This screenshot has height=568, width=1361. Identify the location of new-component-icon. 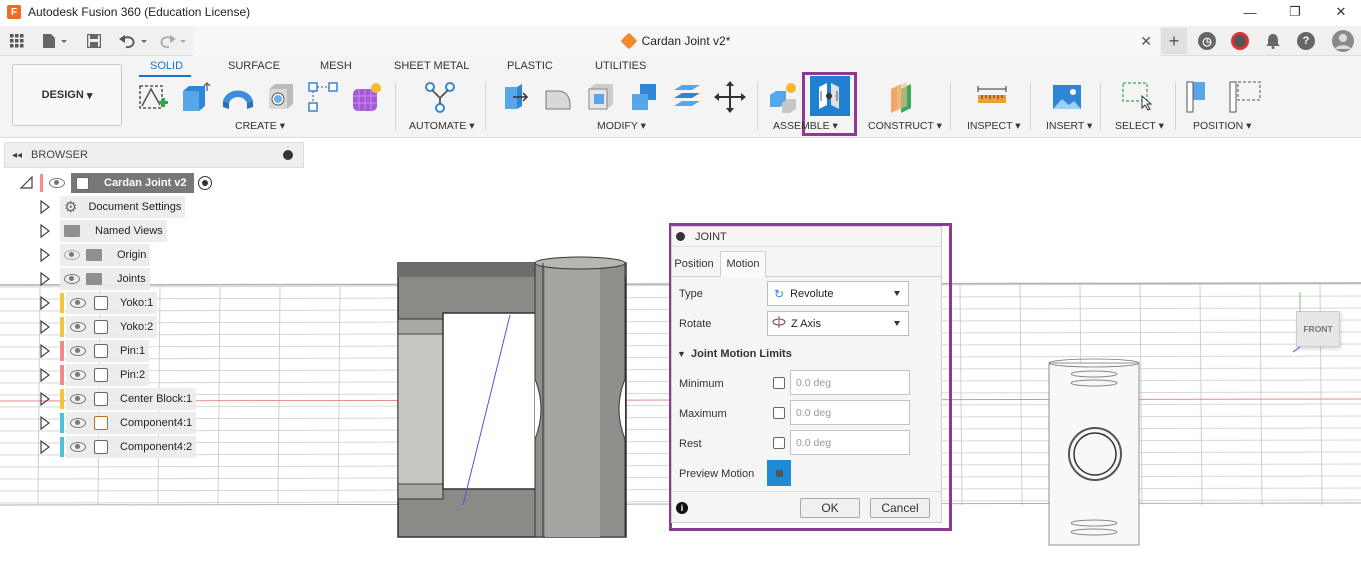
(782, 97).